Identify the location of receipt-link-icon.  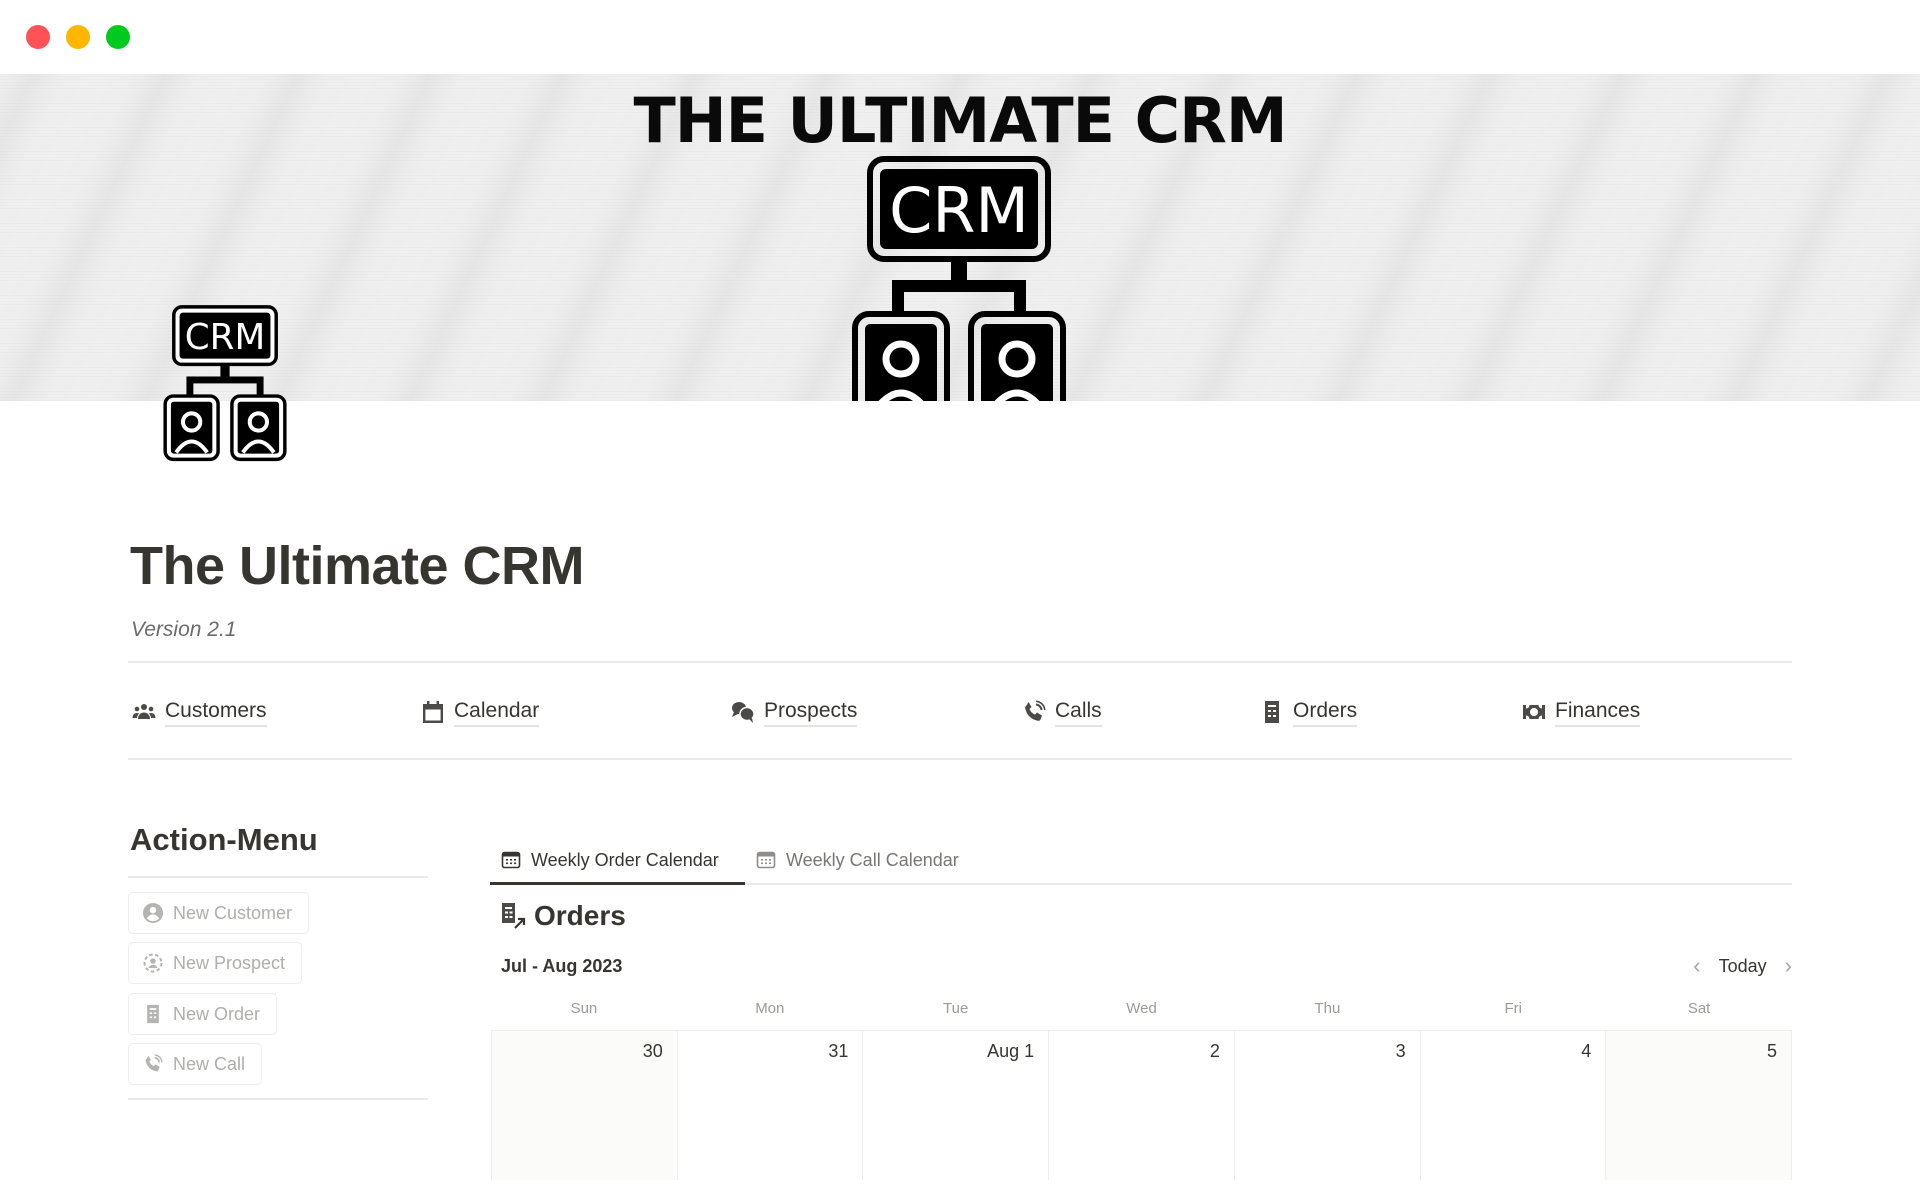
(514, 916).